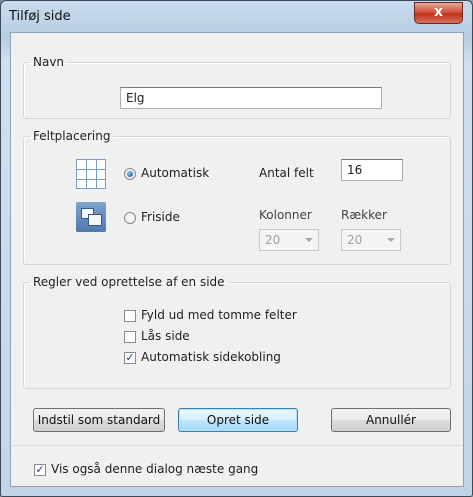  I want to click on free-page-icon, so click(91, 217).